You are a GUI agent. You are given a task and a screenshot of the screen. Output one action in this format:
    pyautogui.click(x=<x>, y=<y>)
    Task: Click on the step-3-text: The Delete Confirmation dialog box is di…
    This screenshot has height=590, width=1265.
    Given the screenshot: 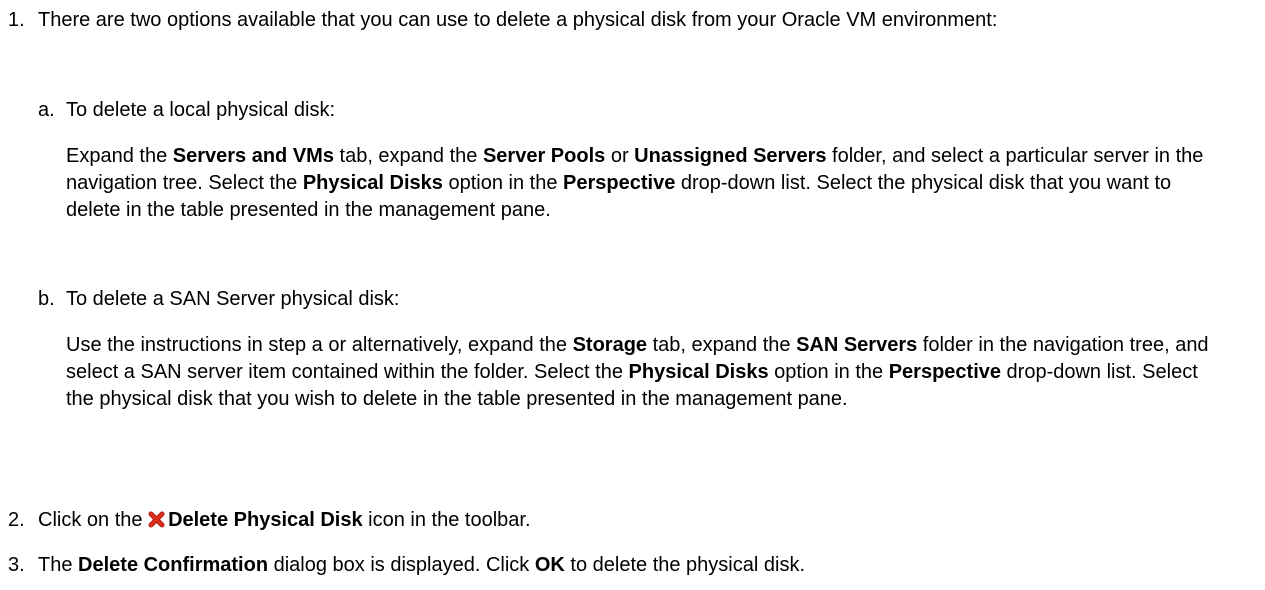 What is the action you would take?
    pyautogui.click(x=628, y=565)
    